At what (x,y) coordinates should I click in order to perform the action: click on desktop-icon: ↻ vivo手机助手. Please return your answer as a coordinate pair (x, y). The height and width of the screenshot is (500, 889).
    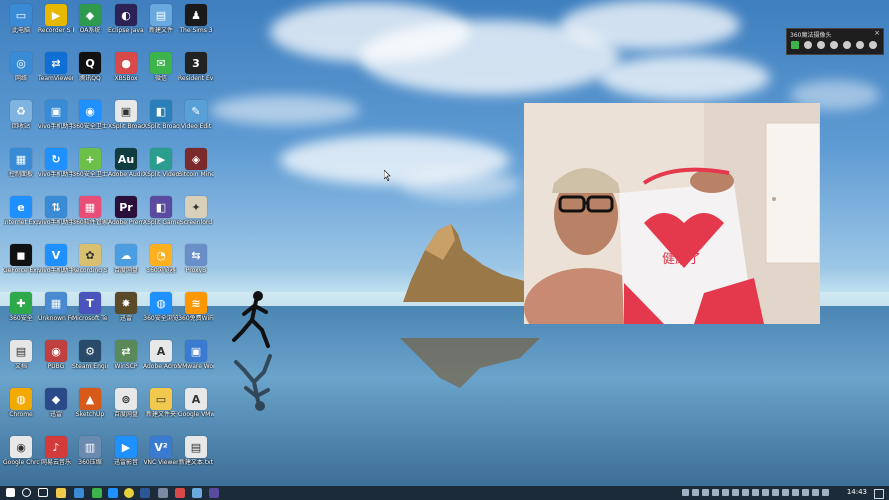
    Looking at the image, I should click on (56, 163).